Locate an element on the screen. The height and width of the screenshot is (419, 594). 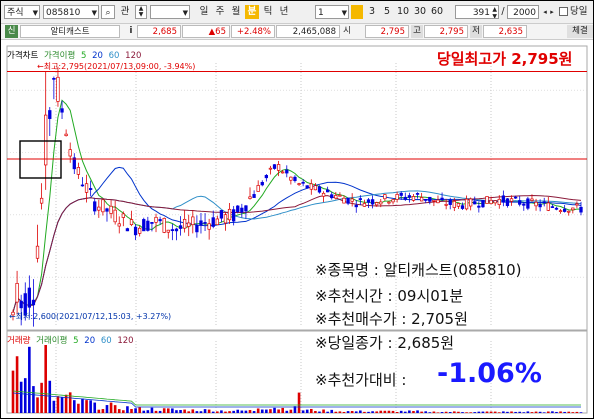
volume-chart-title: 거래량 is located at coordinates (18, 341).